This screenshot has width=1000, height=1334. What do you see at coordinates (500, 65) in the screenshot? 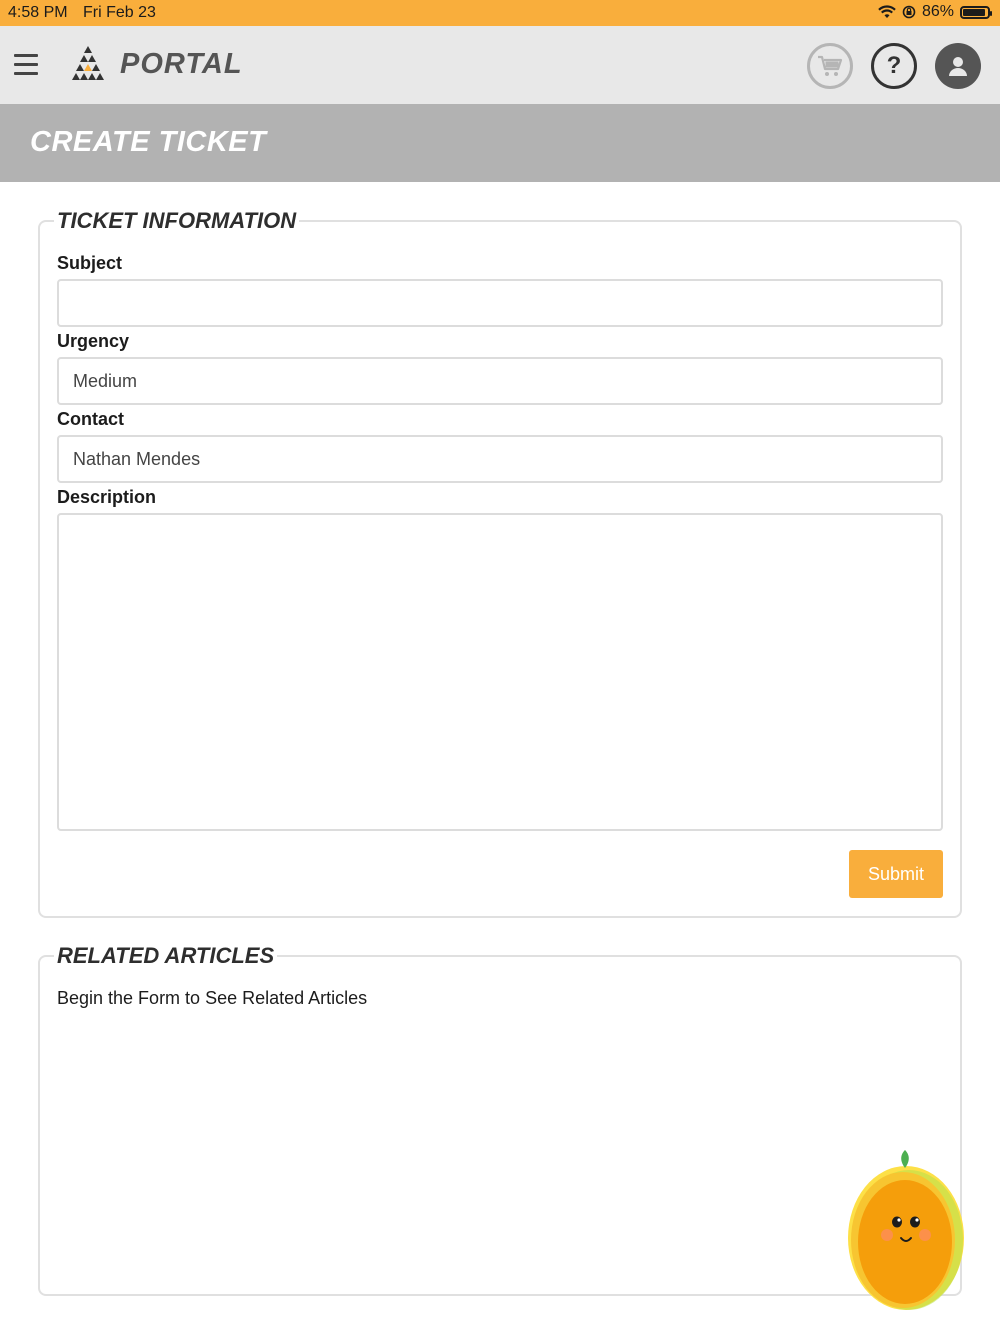
I see `app-header: PORTAL ?` at bounding box center [500, 65].